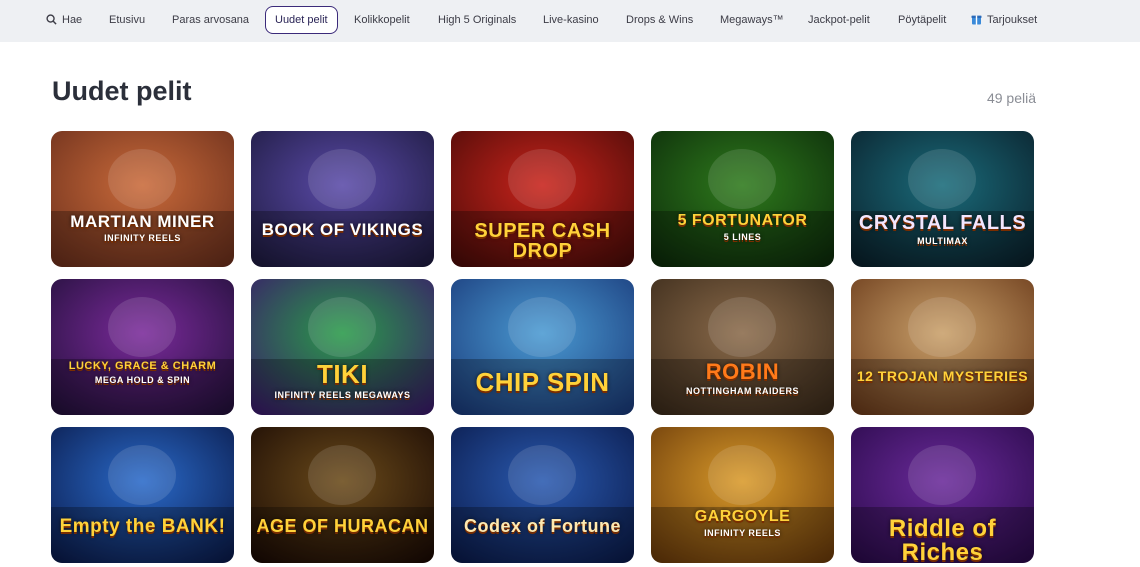 The image size is (1140, 567). I want to click on nav-label: Uudet pelit, so click(301, 20).